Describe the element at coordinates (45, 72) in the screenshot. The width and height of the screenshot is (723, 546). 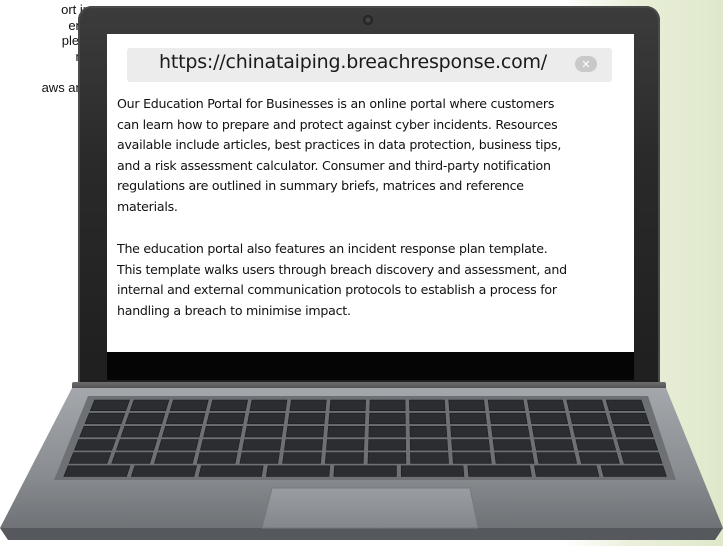
I see `caption-line: in` at that location.